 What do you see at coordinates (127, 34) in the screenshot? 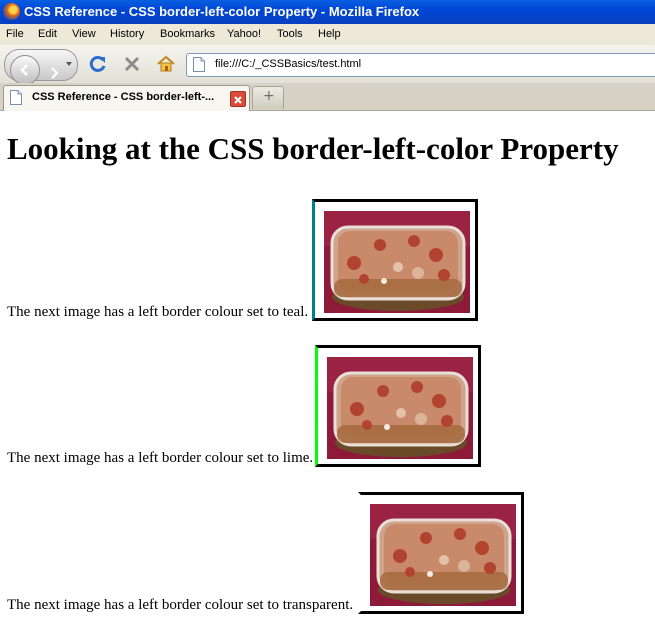
I see `menu-history: History` at bounding box center [127, 34].